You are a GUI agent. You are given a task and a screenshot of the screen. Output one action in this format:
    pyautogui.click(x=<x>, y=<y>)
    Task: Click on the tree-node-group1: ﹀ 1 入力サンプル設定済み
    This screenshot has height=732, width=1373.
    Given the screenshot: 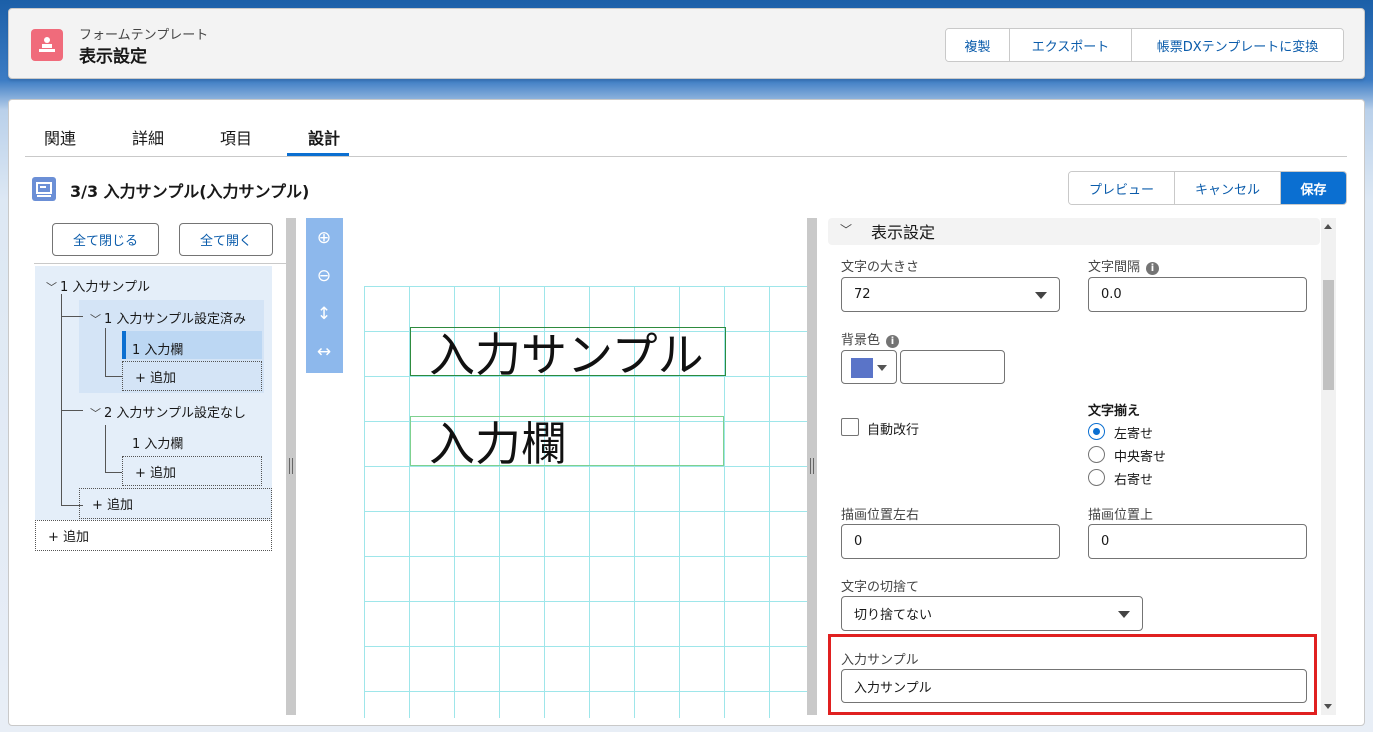 What is the action you would take?
    pyautogui.click(x=168, y=317)
    